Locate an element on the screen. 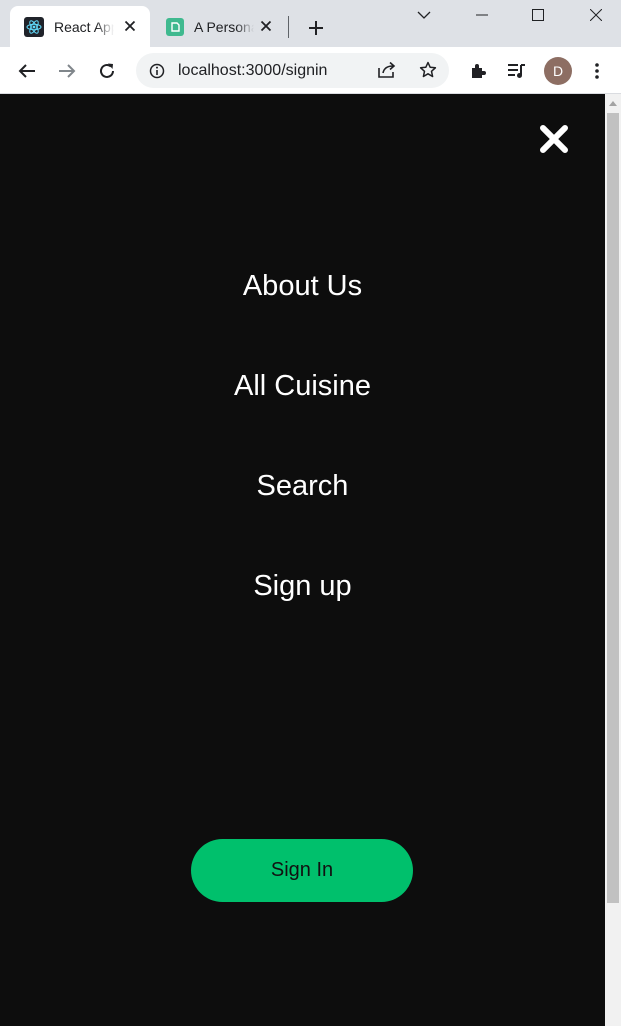 The image size is (621, 1026). react-logo-icon is located at coordinates (34, 26).